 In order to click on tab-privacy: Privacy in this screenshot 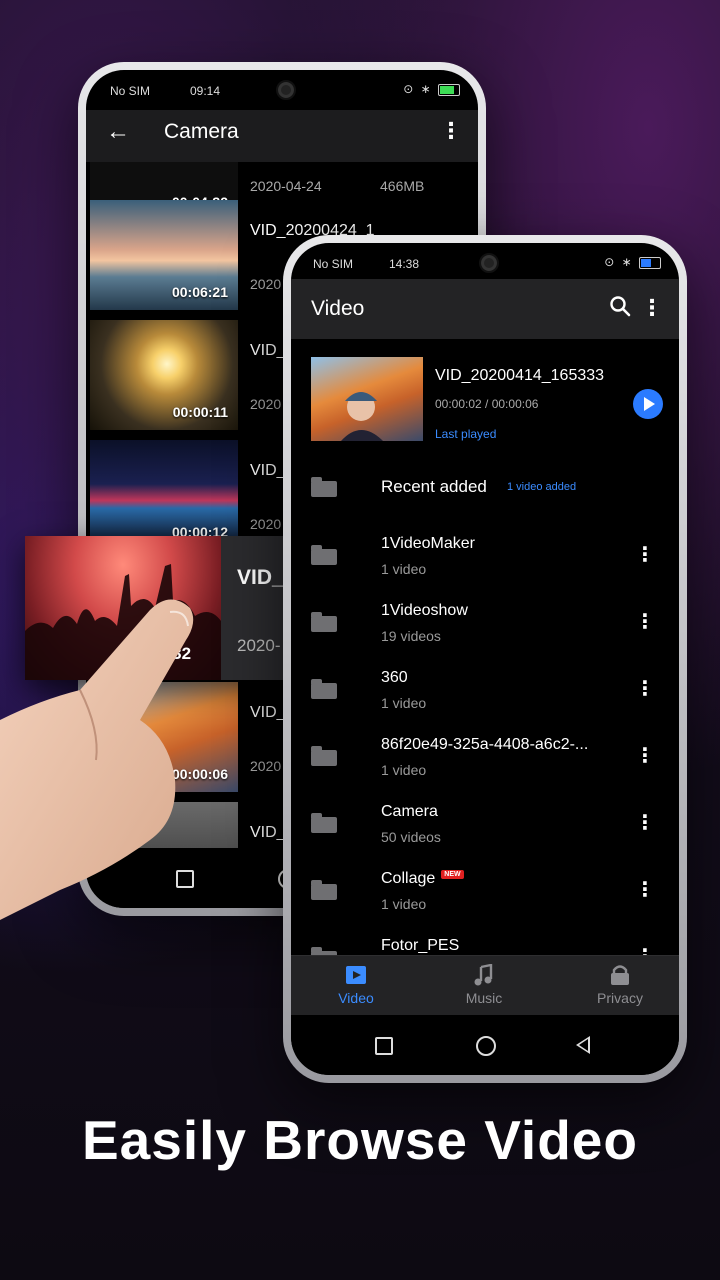, I will do `click(620, 985)`.